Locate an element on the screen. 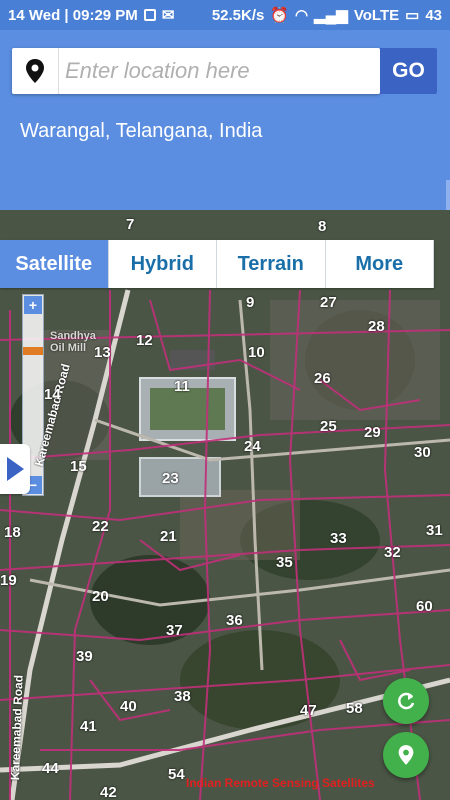 The width and height of the screenshot is (450, 800). tab-terrain: Terrain is located at coordinates (271, 264).